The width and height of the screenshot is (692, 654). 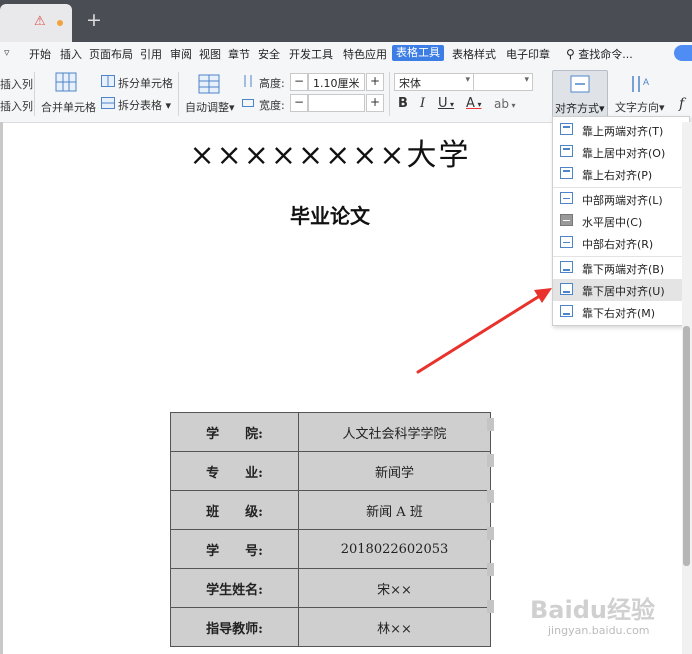 I want to click on width-decrease-button: −, so click(x=299, y=103).